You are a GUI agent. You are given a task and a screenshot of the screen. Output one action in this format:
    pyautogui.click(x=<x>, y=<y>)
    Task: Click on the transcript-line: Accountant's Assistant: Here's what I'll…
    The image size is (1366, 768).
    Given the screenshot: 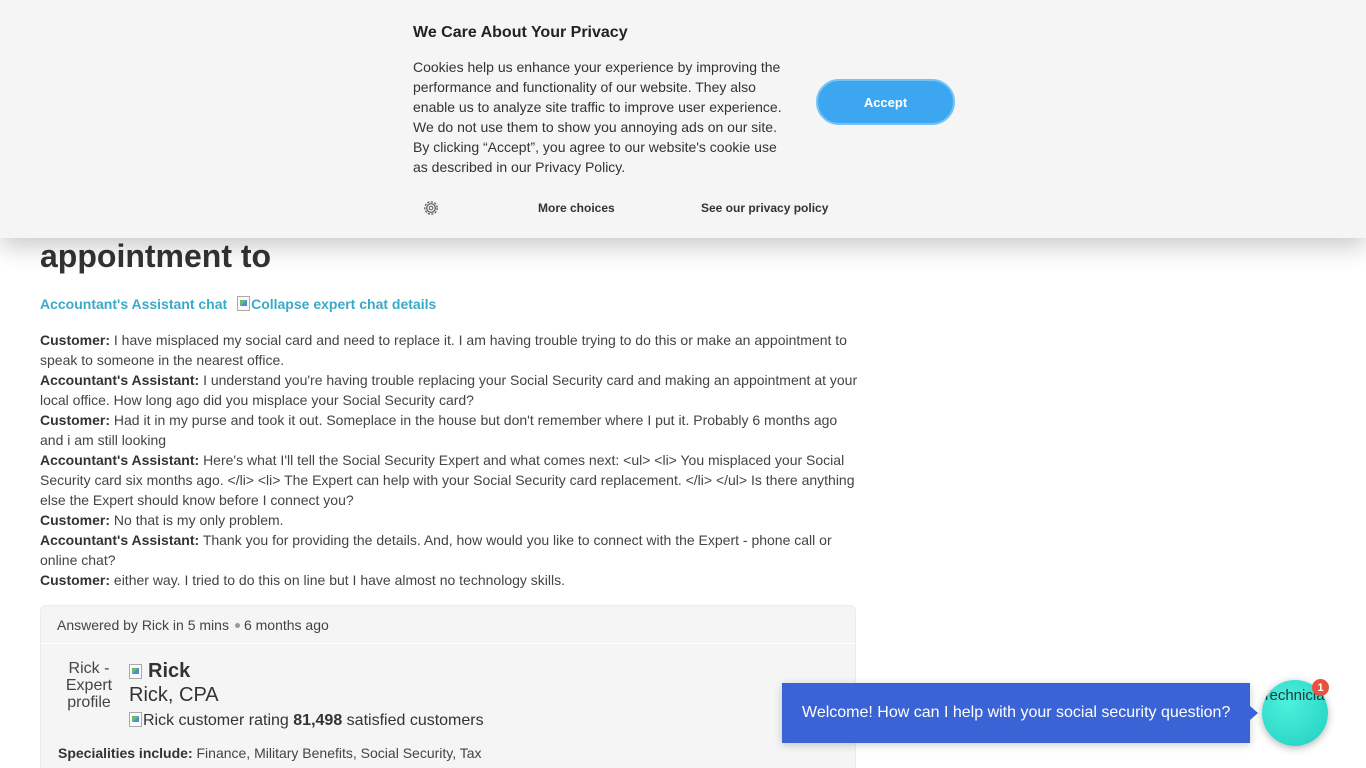 What is the action you would take?
    pyautogui.click(x=449, y=480)
    